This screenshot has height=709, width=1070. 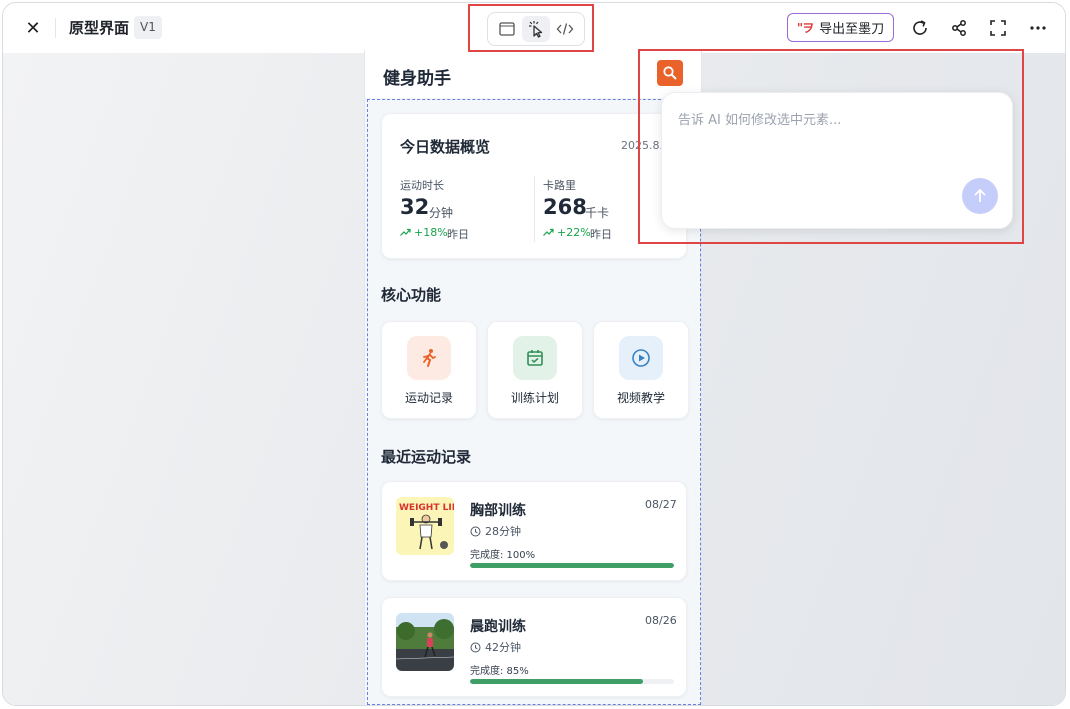 I want to click on feature-label: 训练计划, so click(x=534, y=398).